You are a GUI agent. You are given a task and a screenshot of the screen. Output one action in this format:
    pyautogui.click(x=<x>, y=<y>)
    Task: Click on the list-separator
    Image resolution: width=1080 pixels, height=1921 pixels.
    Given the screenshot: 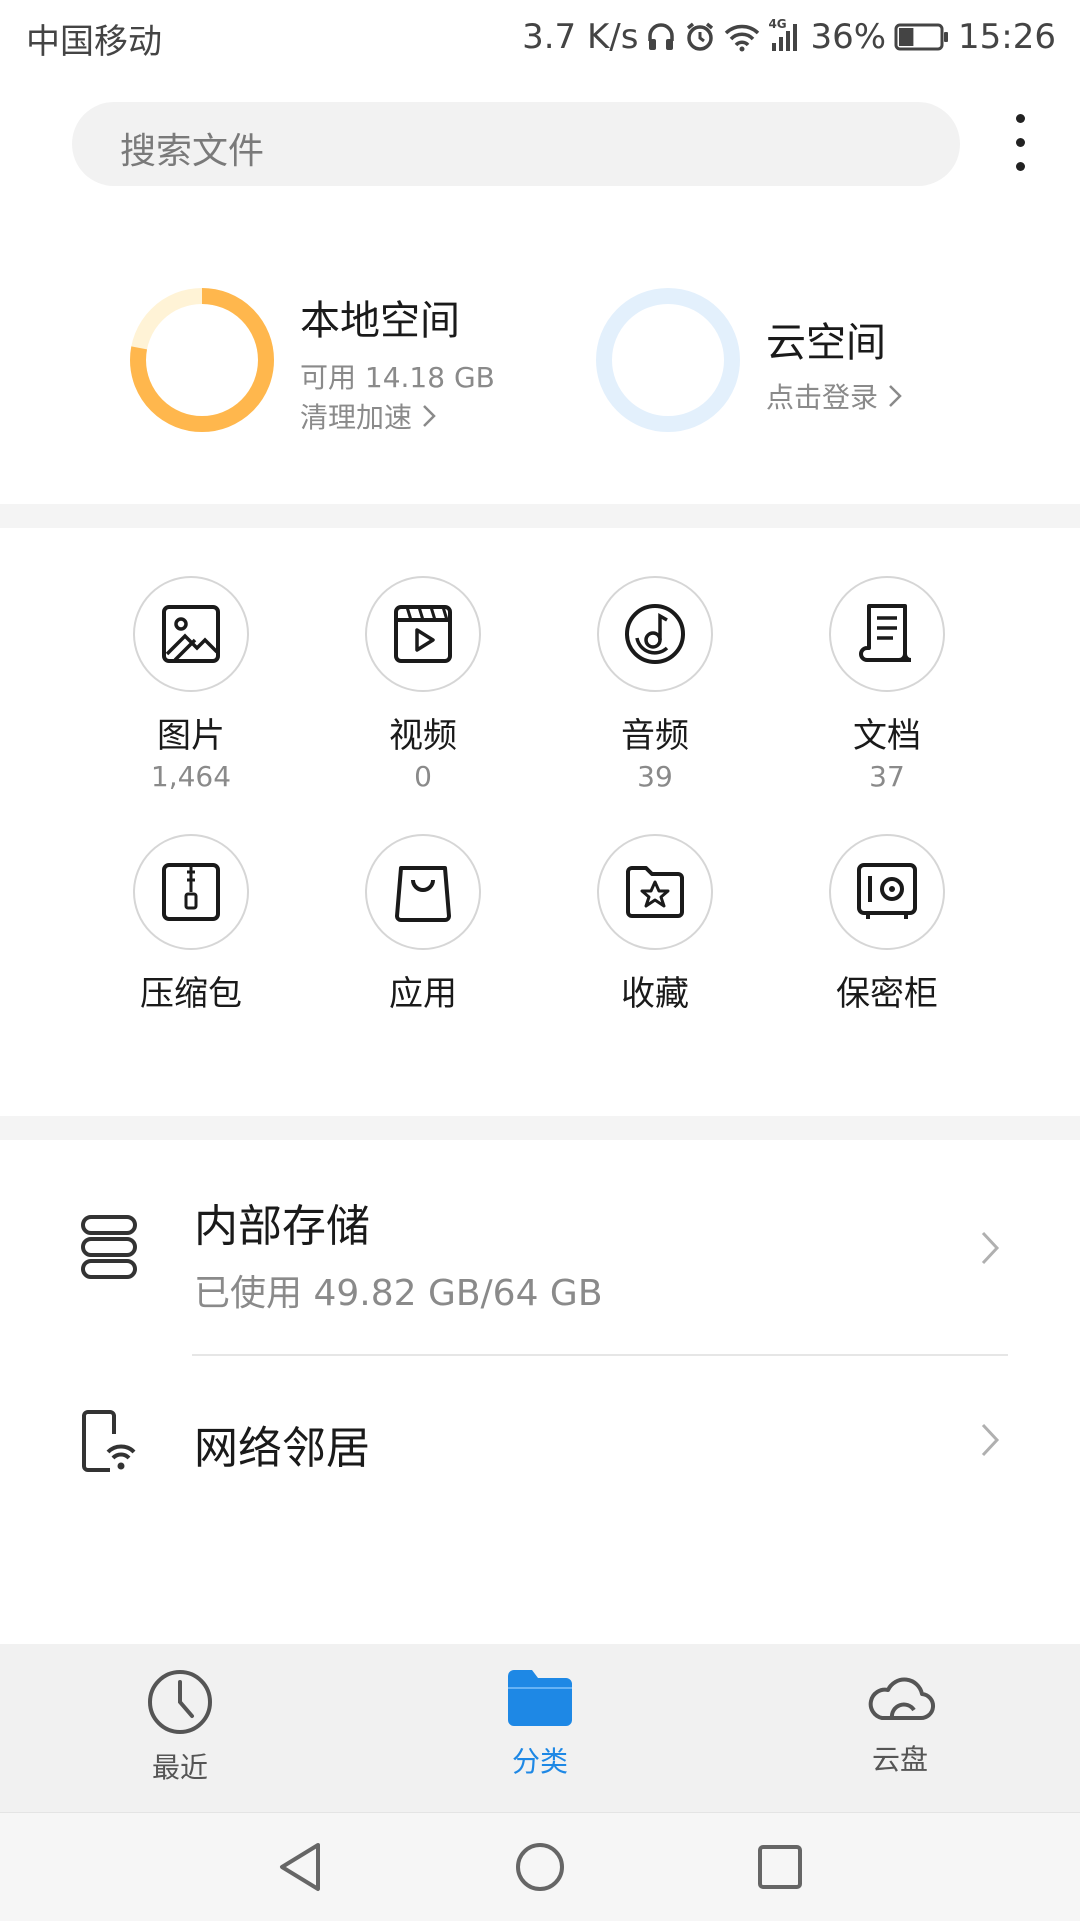 What is the action you would take?
    pyautogui.click(x=600, y=1355)
    